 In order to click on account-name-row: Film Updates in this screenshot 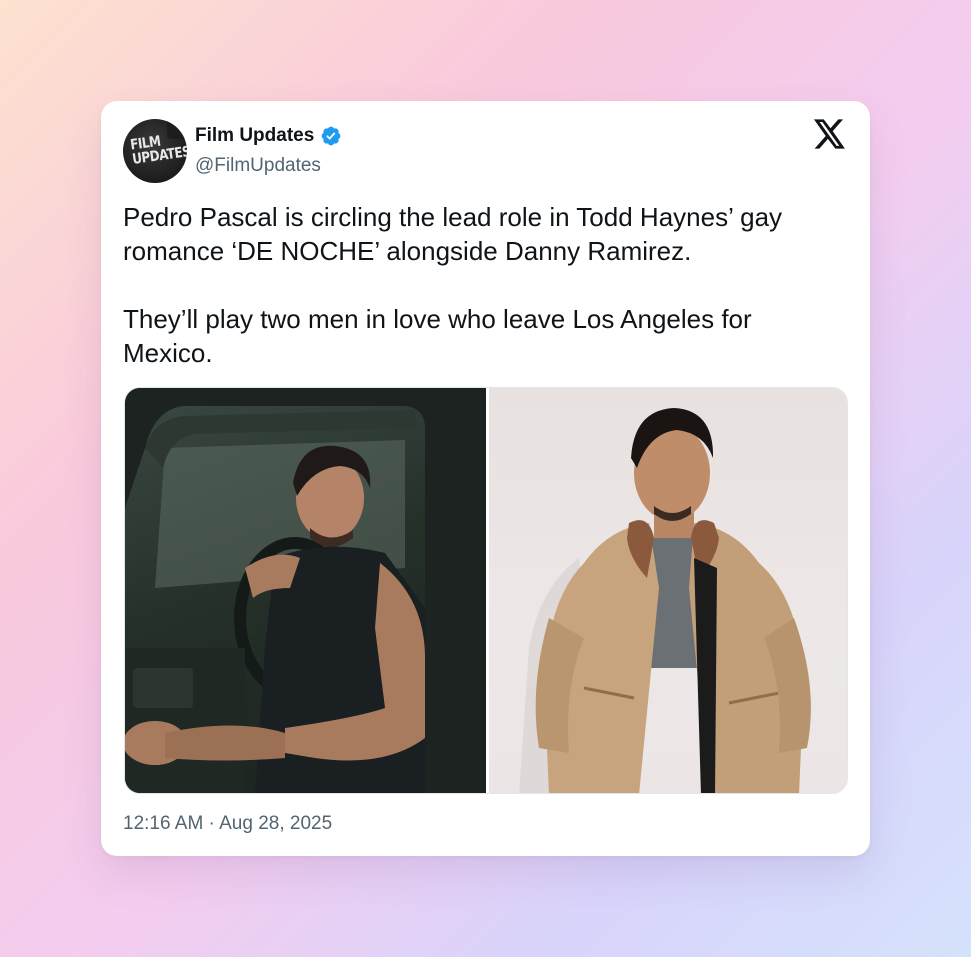, I will do `click(268, 136)`.